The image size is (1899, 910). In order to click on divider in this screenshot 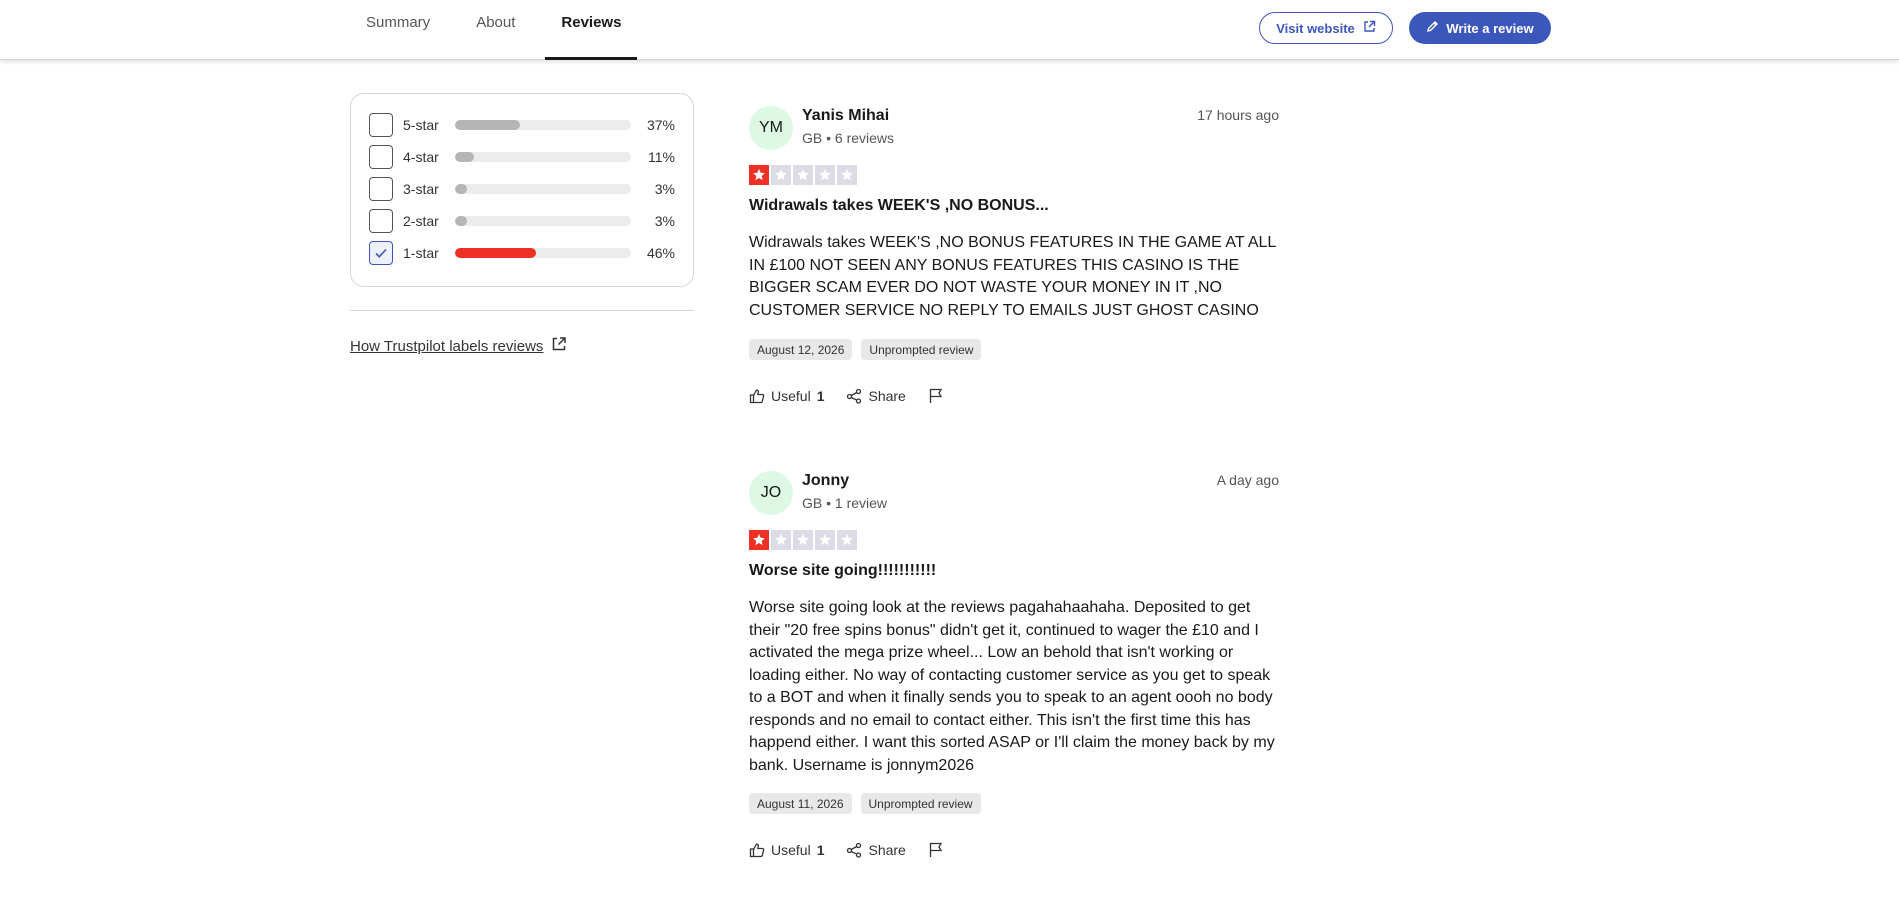, I will do `click(522, 310)`.